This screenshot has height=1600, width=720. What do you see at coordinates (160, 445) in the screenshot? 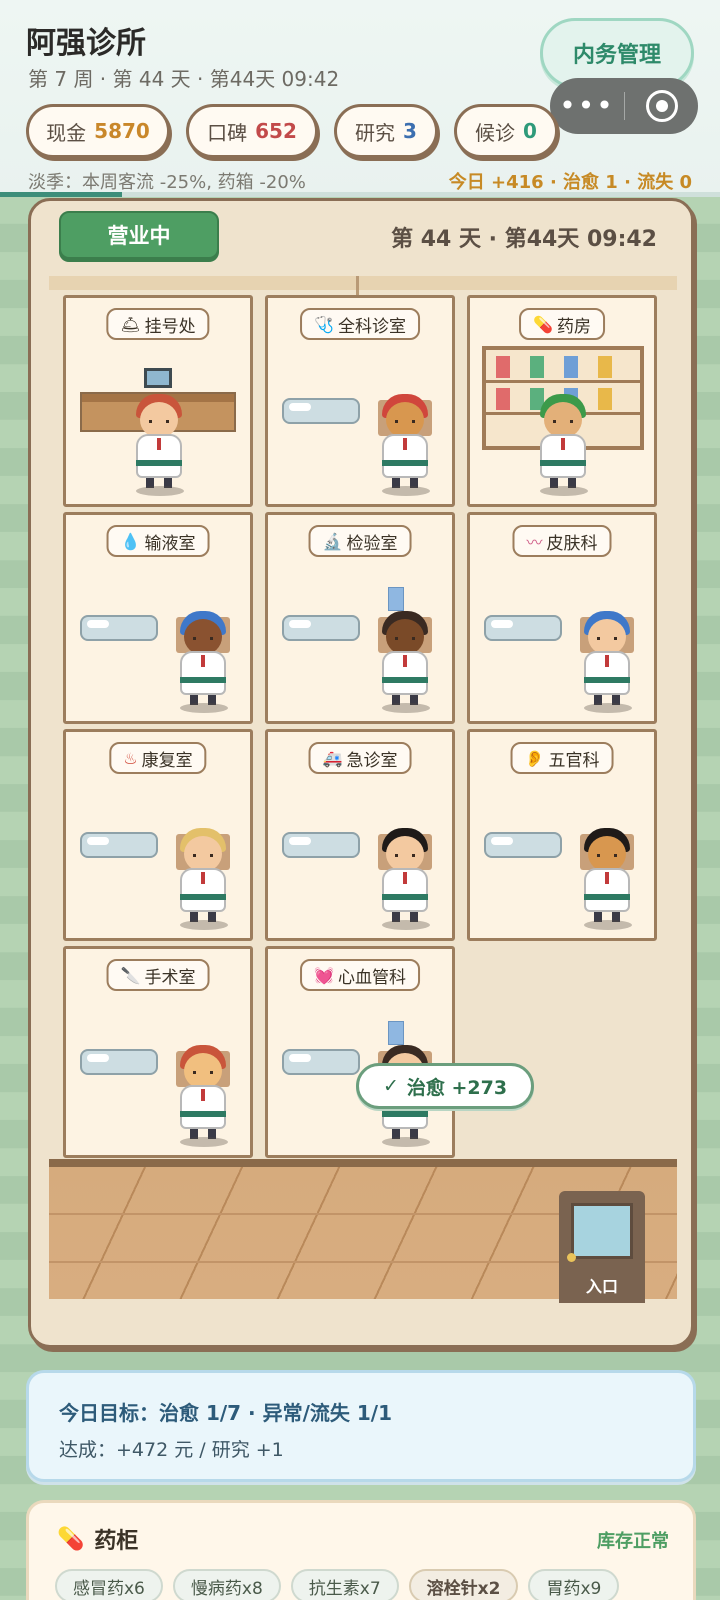
I see `staff-person` at bounding box center [160, 445].